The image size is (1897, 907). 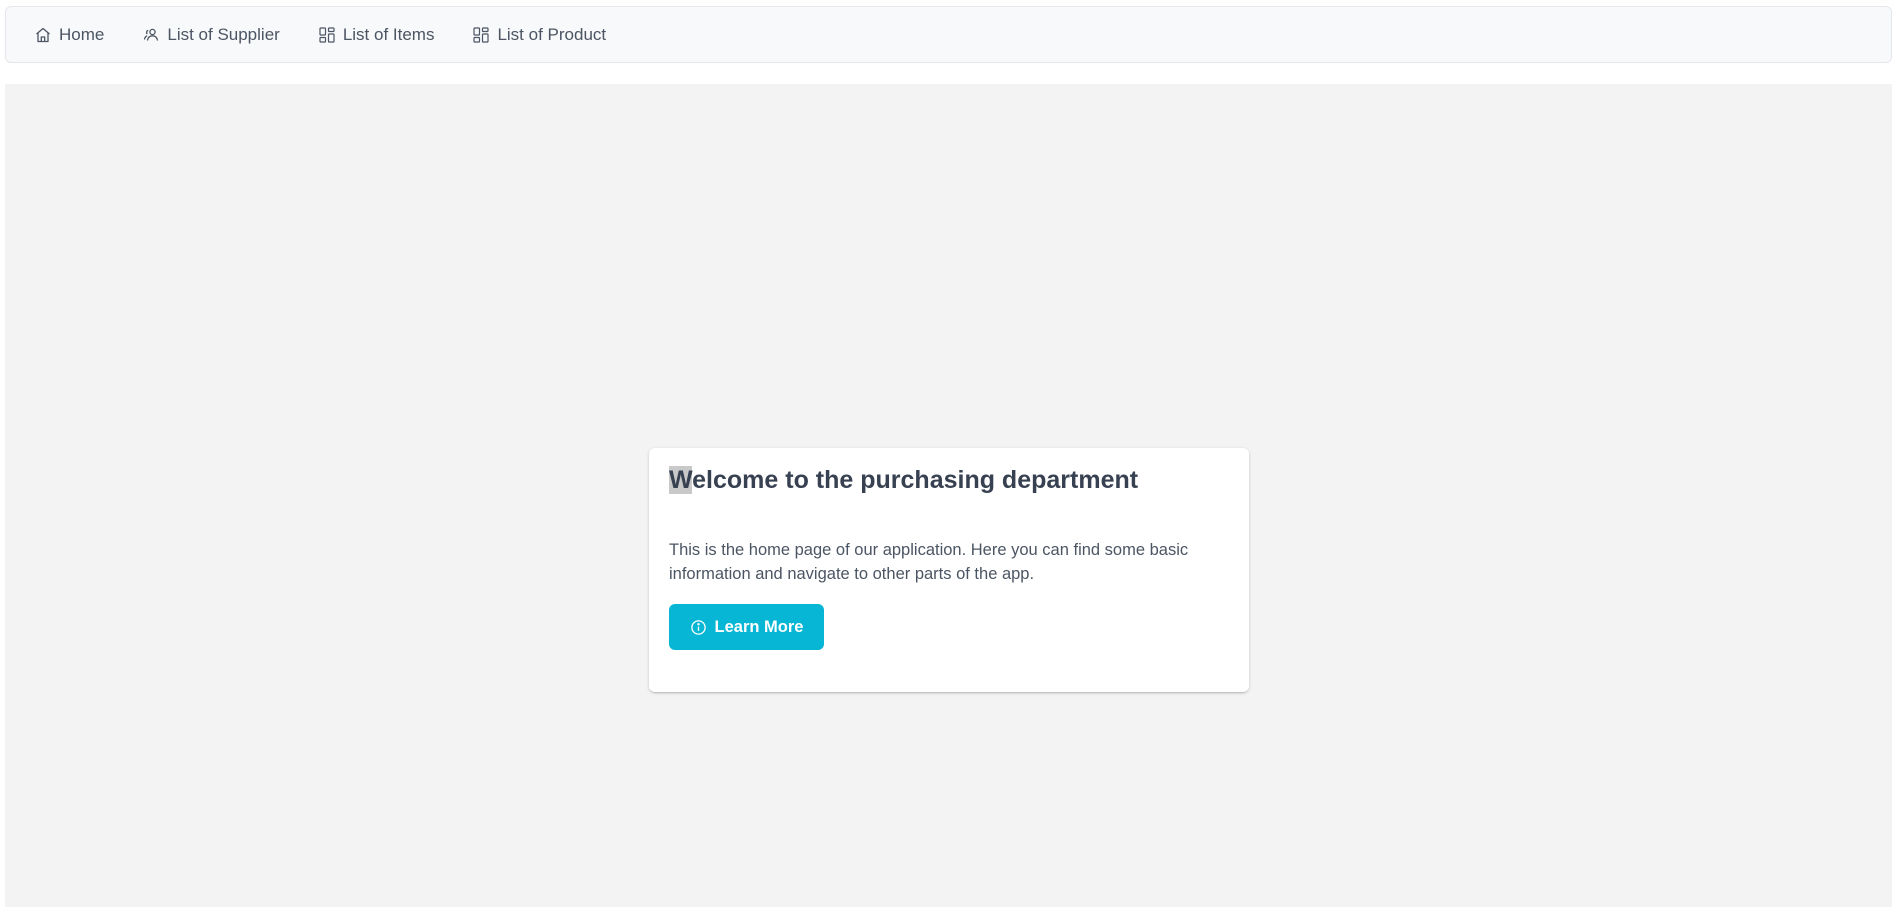 I want to click on users-icon, so click(x=151, y=35).